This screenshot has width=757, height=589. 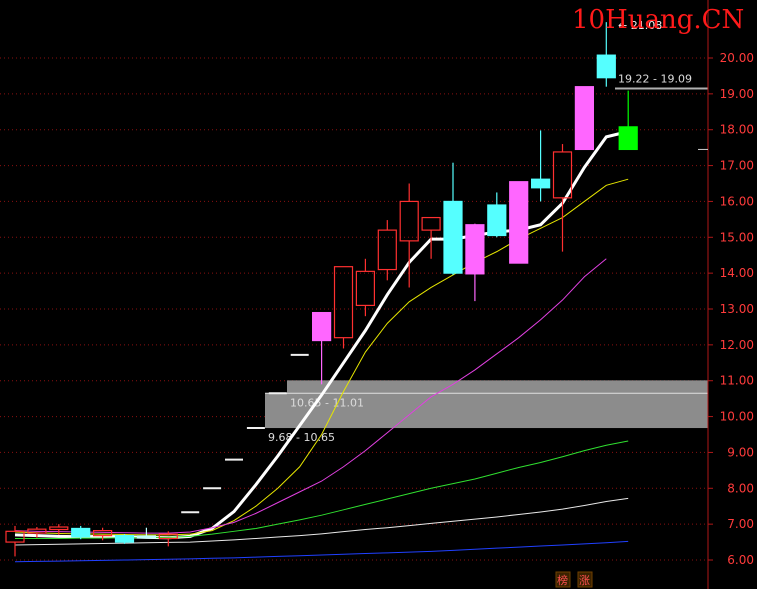 What do you see at coordinates (737, 417) in the screenshot?
I see `y-tick-label: 10.00` at bounding box center [737, 417].